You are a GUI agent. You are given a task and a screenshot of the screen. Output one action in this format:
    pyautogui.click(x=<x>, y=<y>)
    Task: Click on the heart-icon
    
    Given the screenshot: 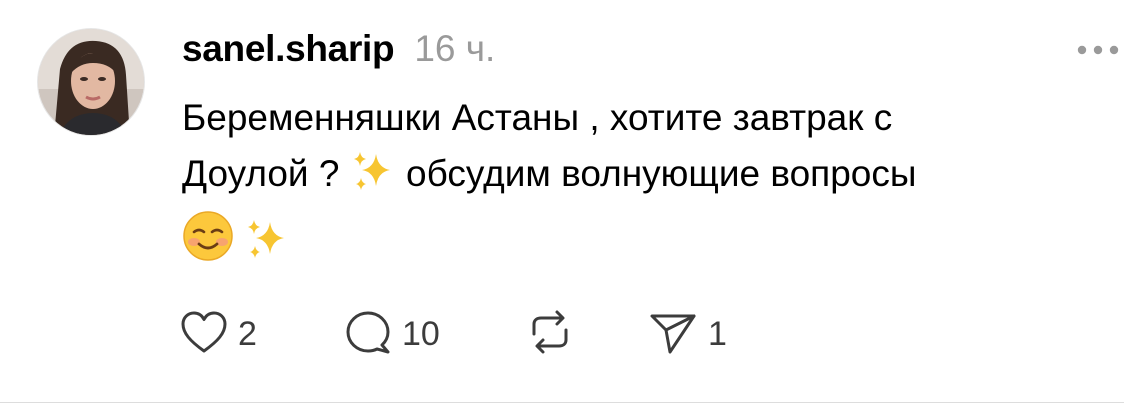 What is the action you would take?
    pyautogui.click(x=204, y=334)
    